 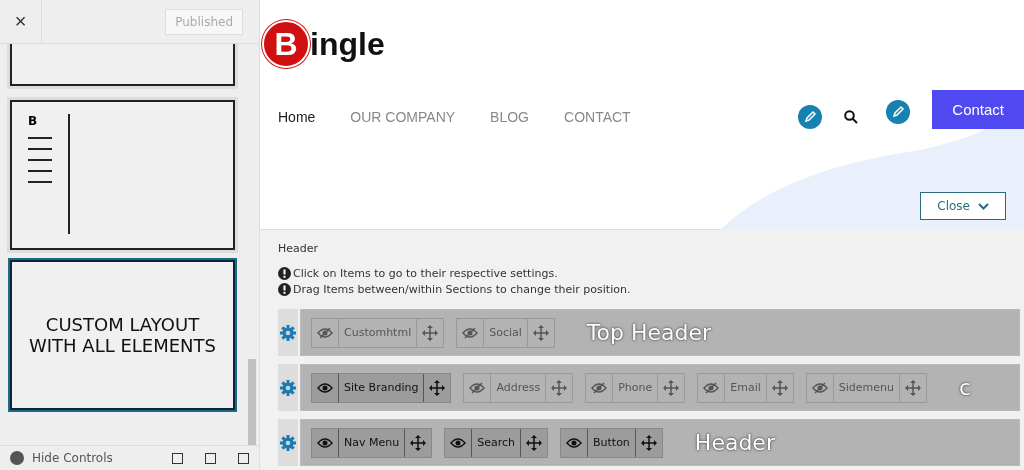 I want to click on nav-link: BLOG, so click(x=509, y=116).